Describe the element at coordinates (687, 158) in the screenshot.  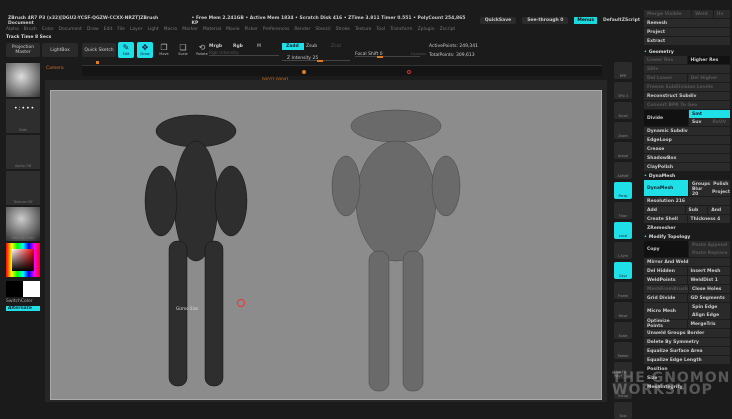
I see `shadowbox-button: ShadowBox` at that location.